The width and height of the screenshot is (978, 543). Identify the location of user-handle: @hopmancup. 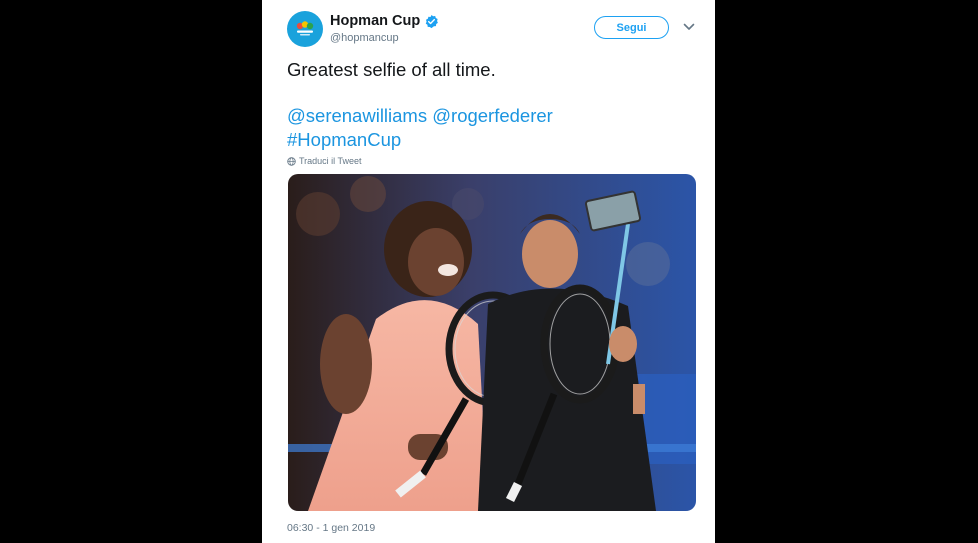
(364, 38).